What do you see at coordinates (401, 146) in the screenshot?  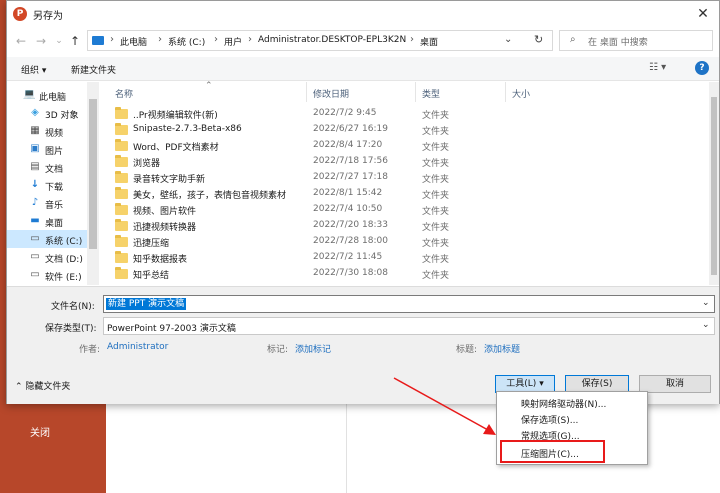 I see `file-row: Word、PDF文档素材 2022/8/4 17:20 文件夹` at bounding box center [401, 146].